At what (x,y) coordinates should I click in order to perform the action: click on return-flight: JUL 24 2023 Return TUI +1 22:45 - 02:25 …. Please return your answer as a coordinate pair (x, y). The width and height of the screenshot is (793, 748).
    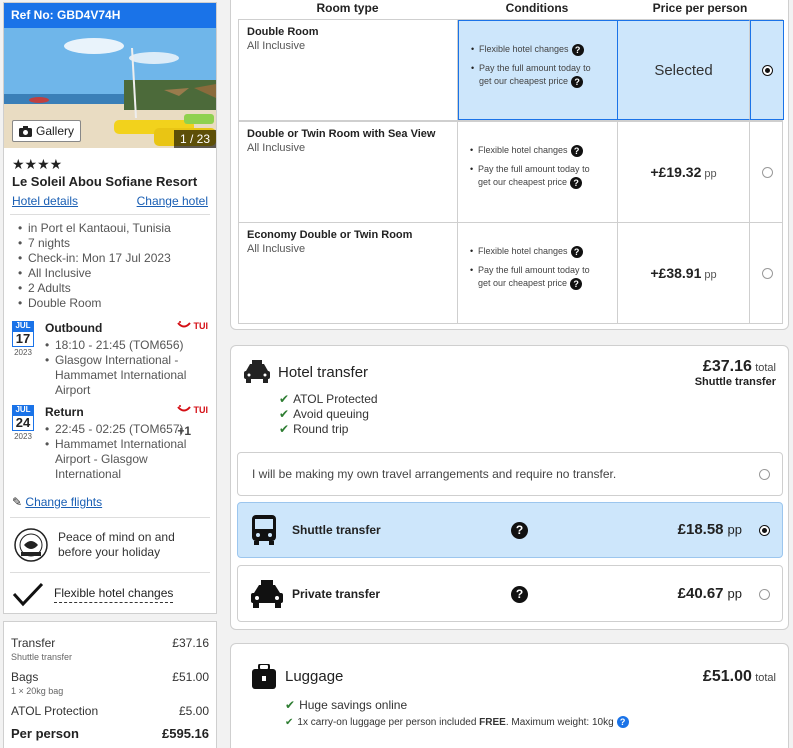
    Looking at the image, I should click on (110, 445).